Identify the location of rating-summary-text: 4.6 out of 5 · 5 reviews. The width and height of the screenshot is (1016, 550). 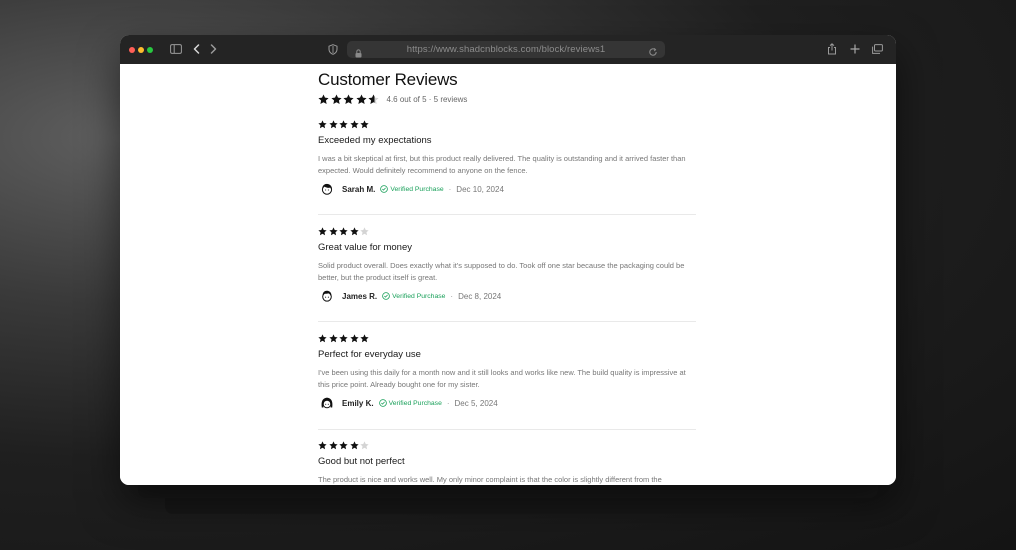
(427, 99).